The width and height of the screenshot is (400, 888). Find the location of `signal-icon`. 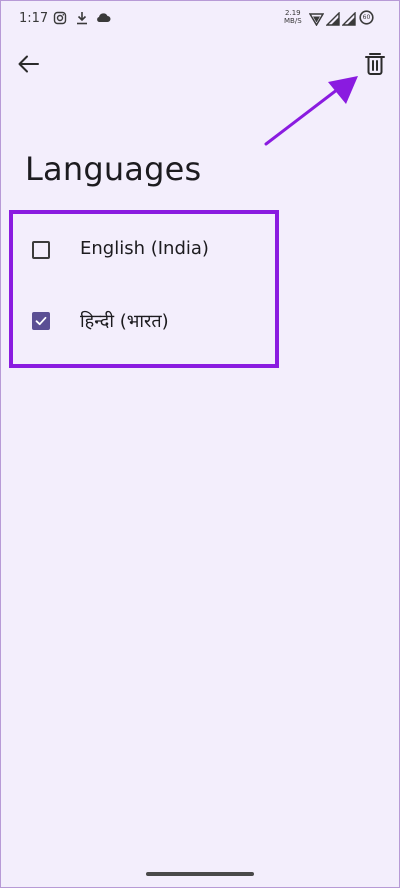

signal-icon is located at coordinates (332, 20).